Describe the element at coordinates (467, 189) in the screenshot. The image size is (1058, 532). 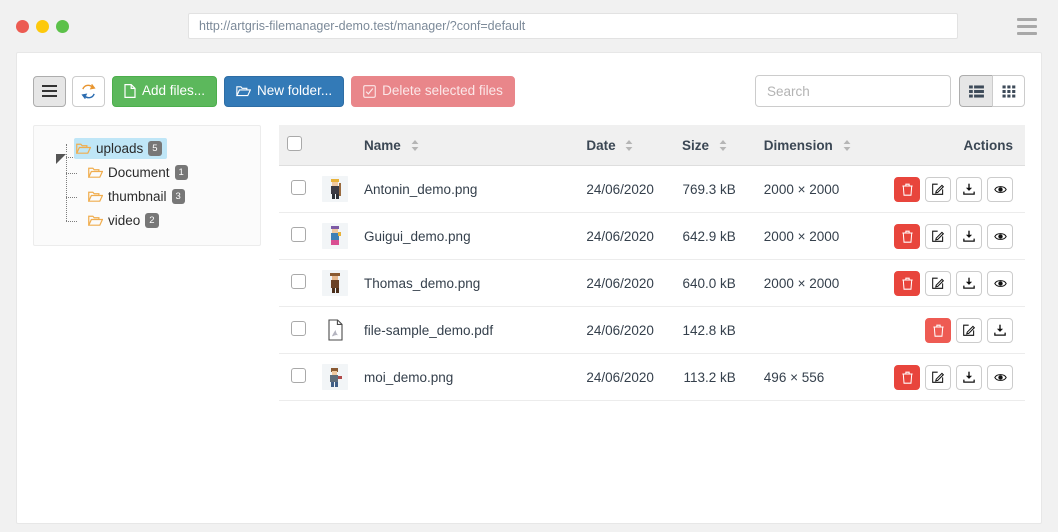
I see `row-name: Antonin_demo.png` at that location.